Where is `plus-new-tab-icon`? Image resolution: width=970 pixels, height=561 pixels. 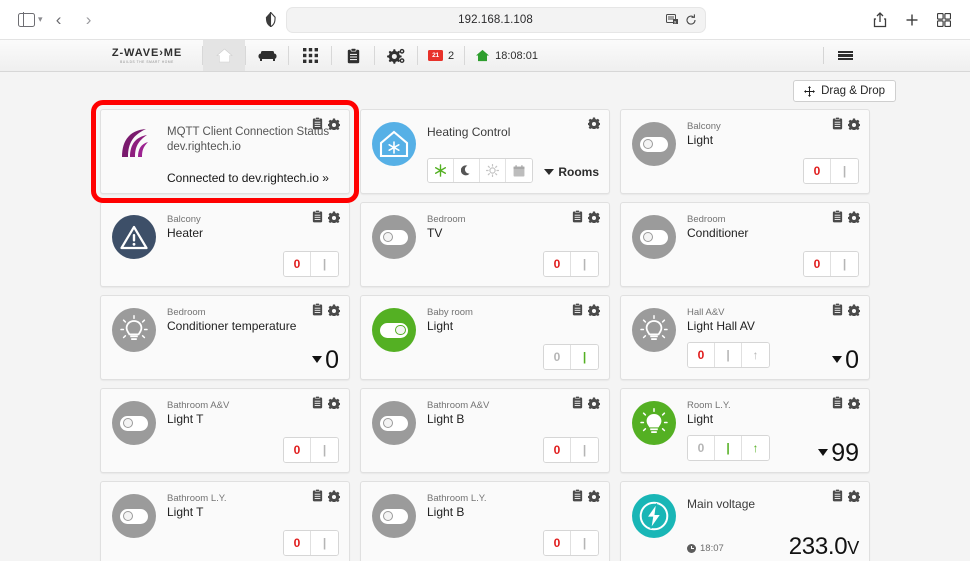 plus-new-tab-icon is located at coordinates (912, 20).